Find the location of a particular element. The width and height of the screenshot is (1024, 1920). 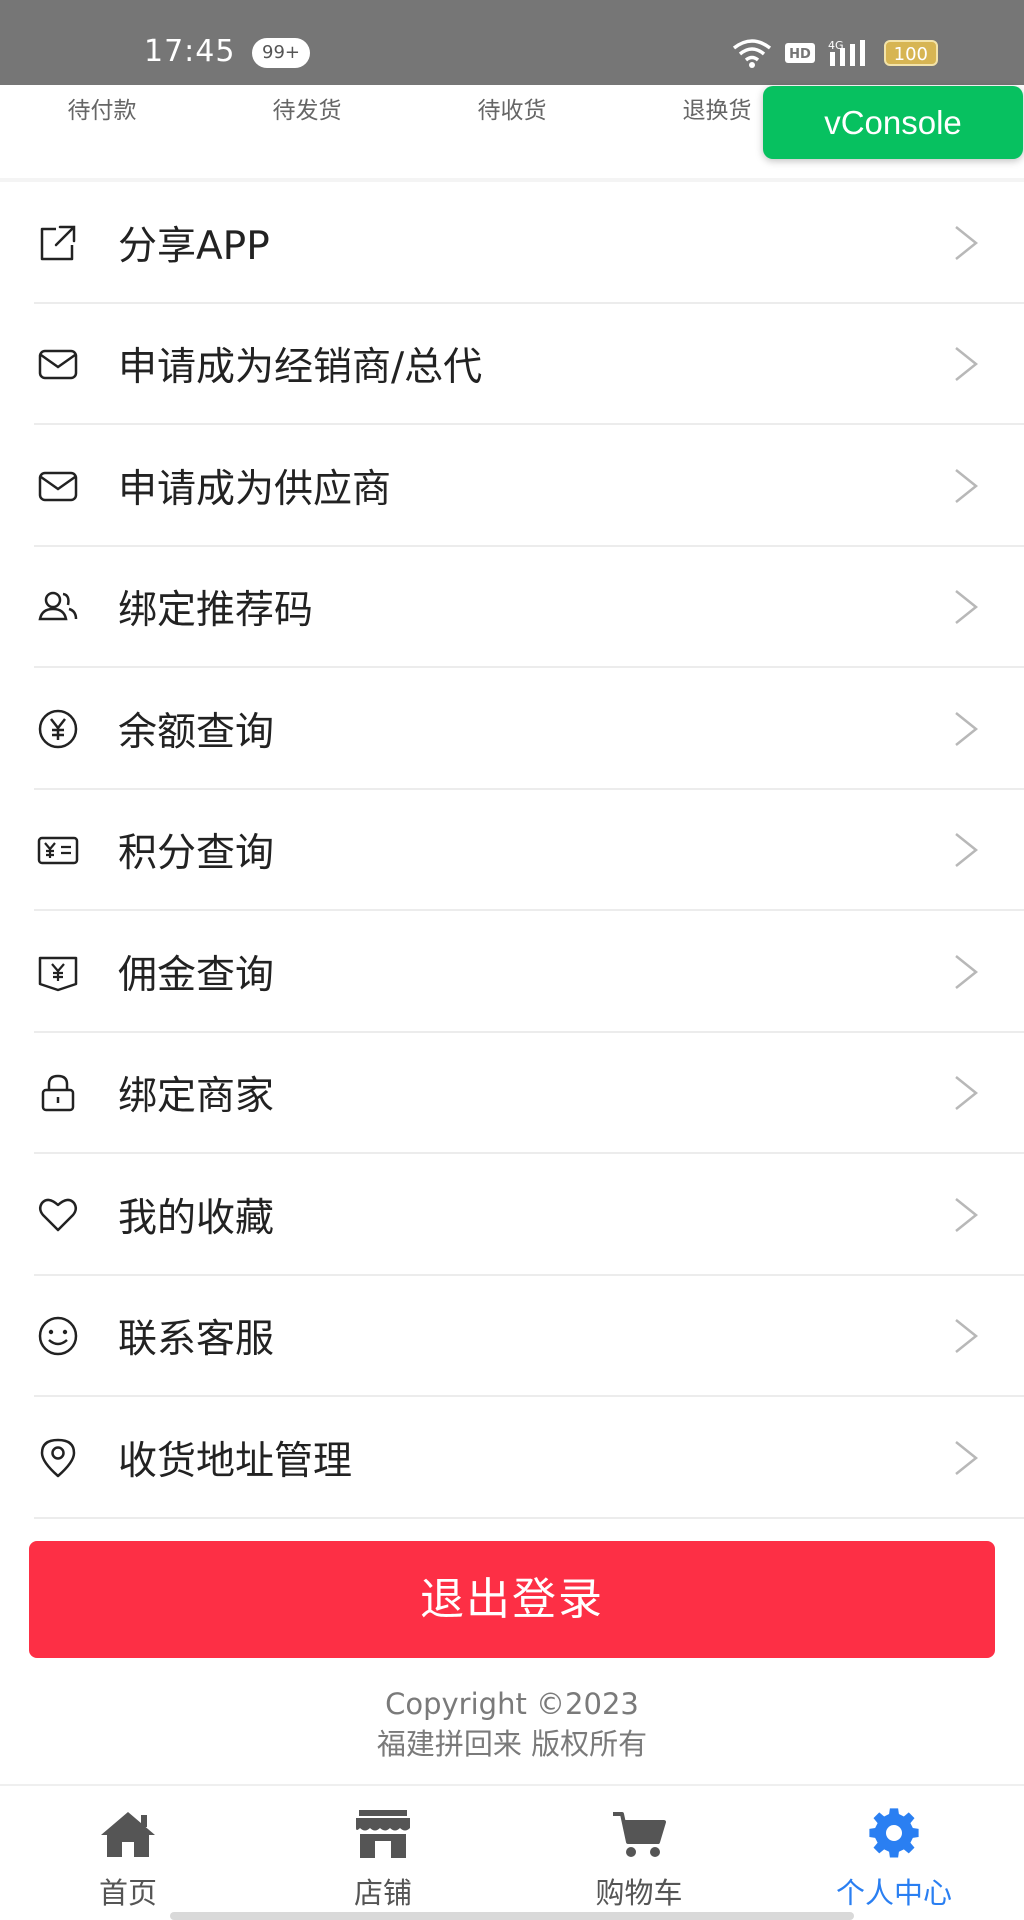

menu-item-apply-supplier: 申请成为供应商 is located at coordinates (512, 486).